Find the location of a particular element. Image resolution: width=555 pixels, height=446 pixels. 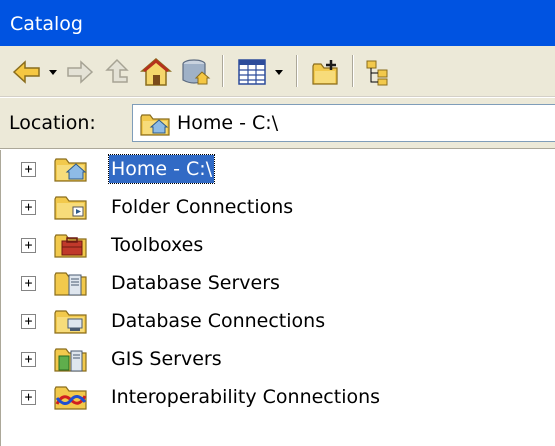

home-icon is located at coordinates (156, 72).